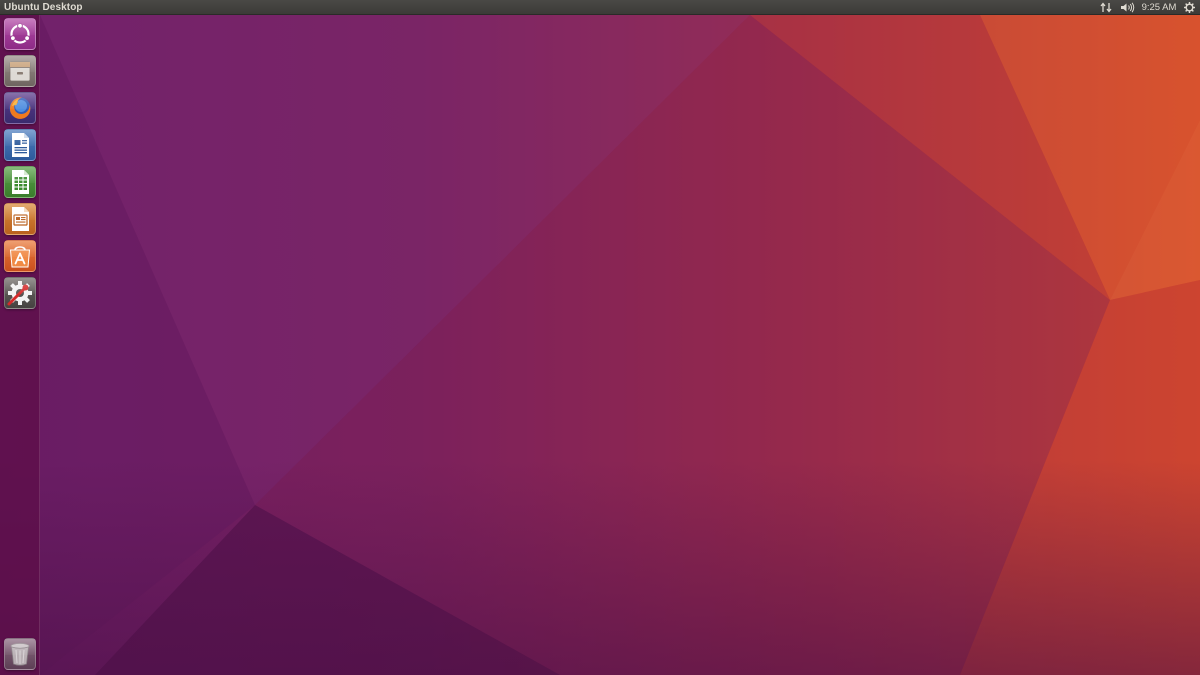 This screenshot has width=1200, height=675. What do you see at coordinates (1189, 7) in the screenshot?
I see `session-gear-icon` at bounding box center [1189, 7].